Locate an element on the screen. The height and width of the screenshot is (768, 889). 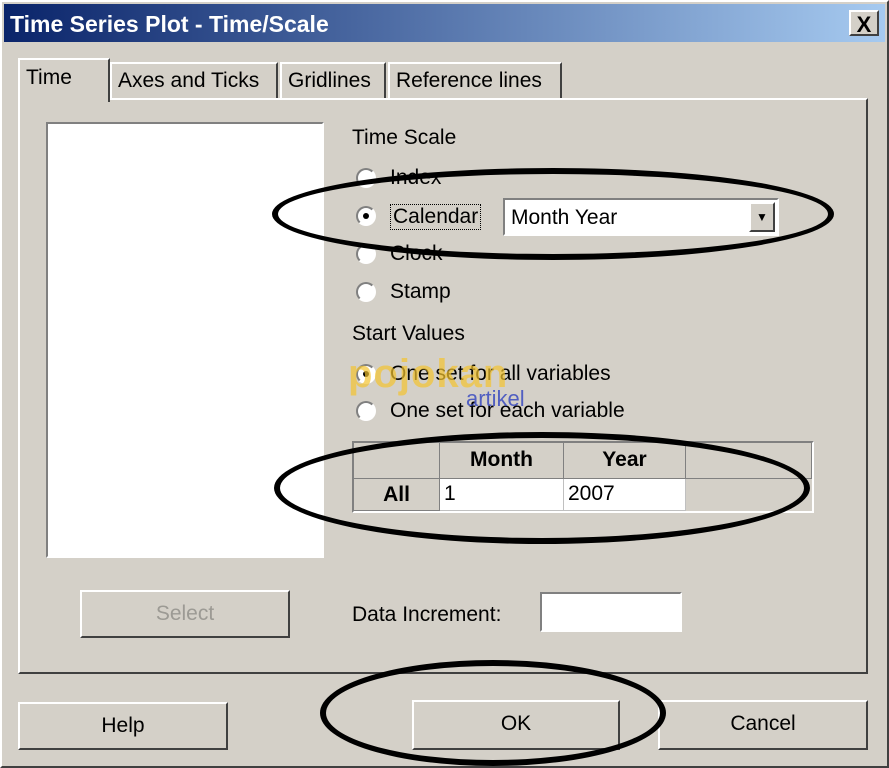
start-values-grid: Month Year All 1 2007 is located at coordinates (583, 477).